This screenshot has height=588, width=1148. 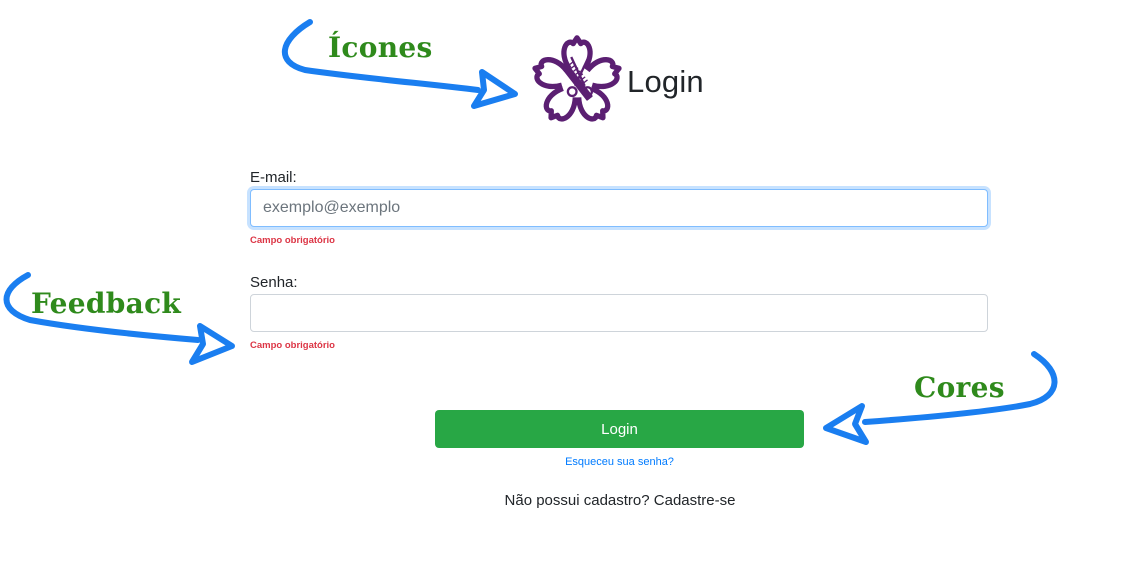 What do you see at coordinates (665, 81) in the screenshot?
I see `page-title: Login` at bounding box center [665, 81].